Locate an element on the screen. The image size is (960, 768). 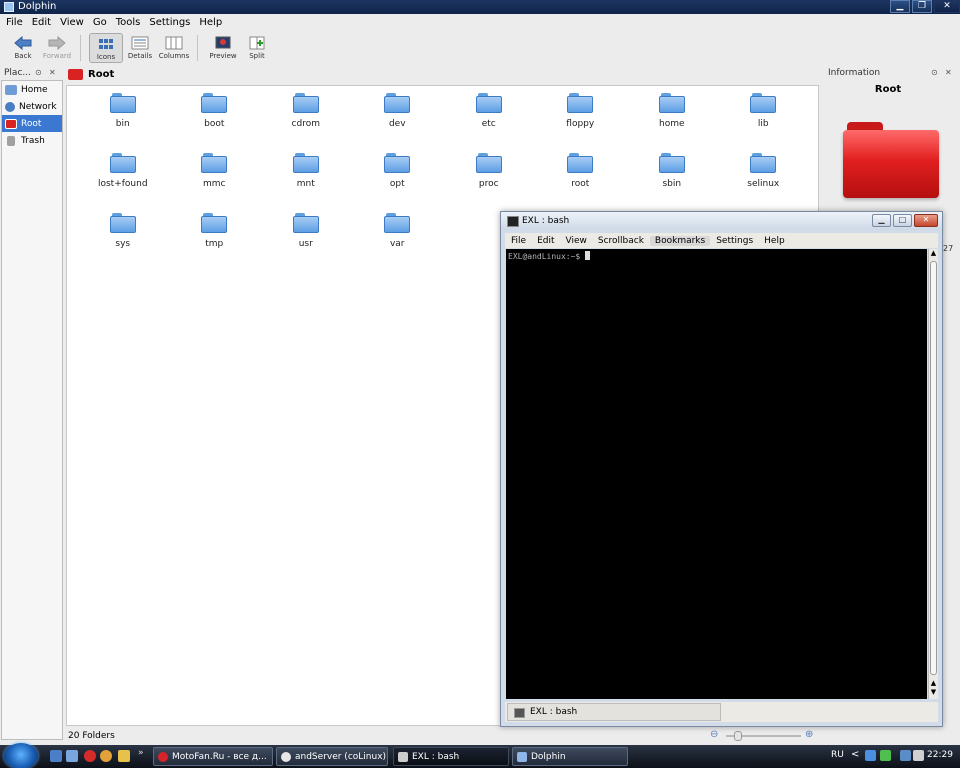
terminal-minimize-button: ▁ is located at coordinates (881, 220).